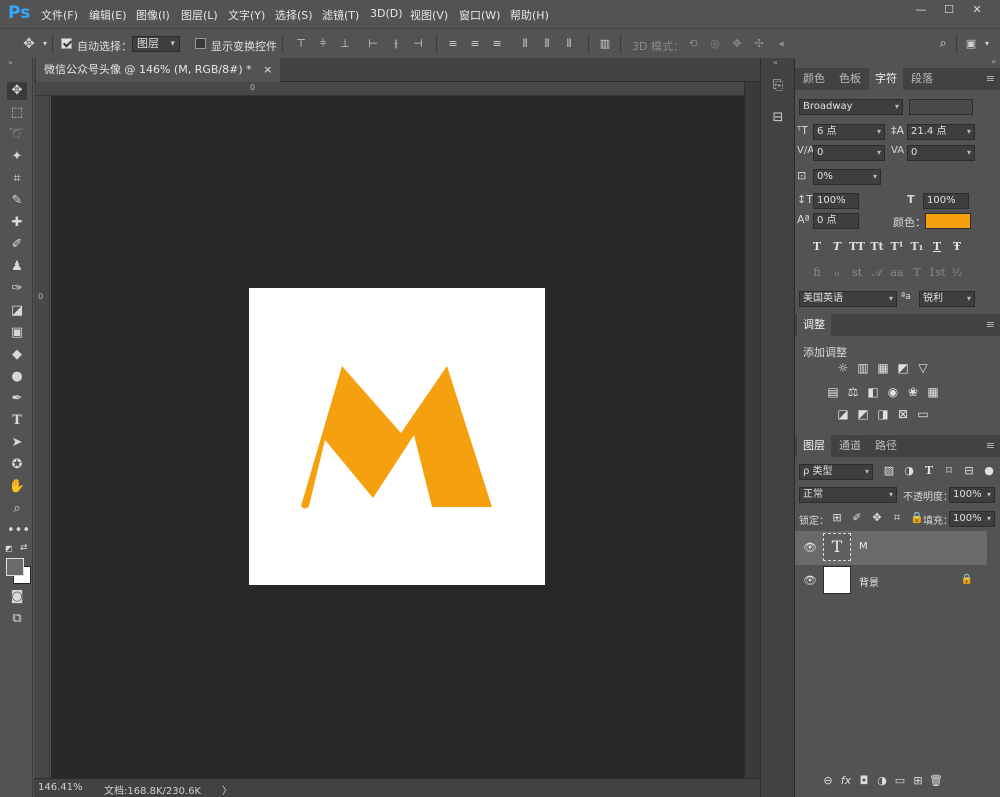 This screenshot has width=1000, height=797. Describe the element at coordinates (987, 44) in the screenshot. I see `workspace-chevron-icon: ▾` at that location.